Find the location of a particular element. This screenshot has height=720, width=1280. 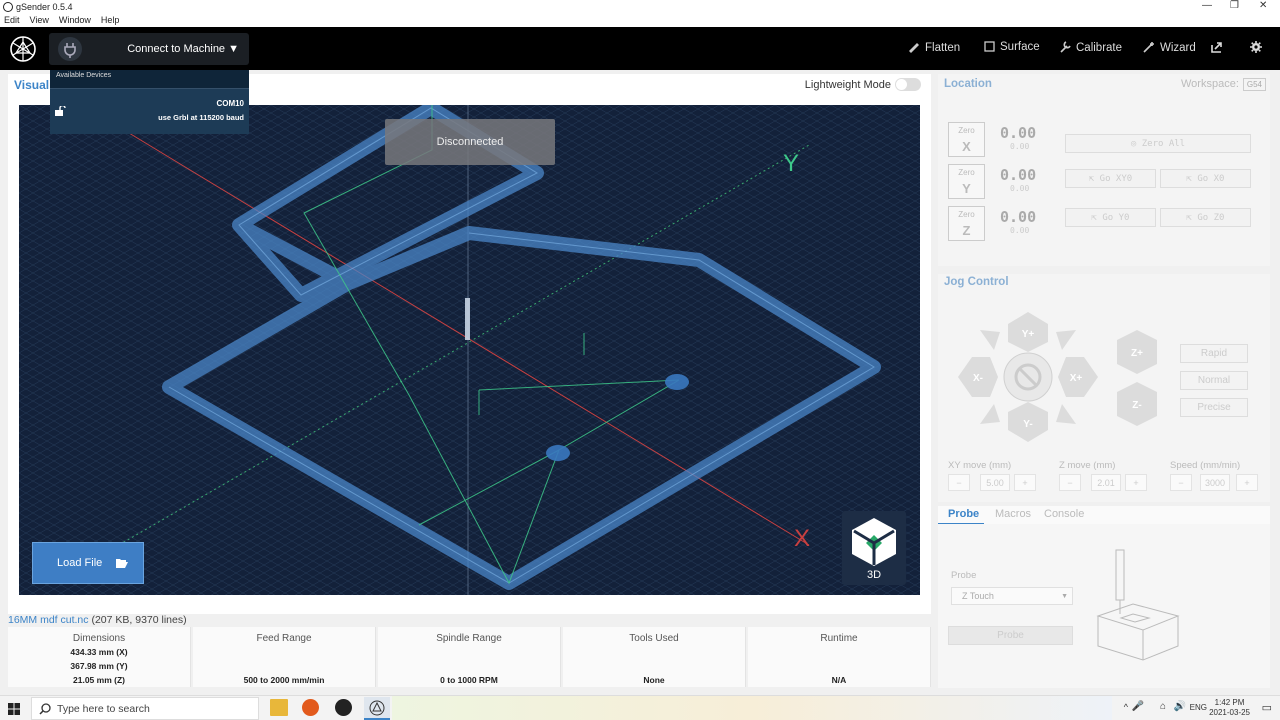

stat-label: Spindle Range is located at coordinates (469, 638).